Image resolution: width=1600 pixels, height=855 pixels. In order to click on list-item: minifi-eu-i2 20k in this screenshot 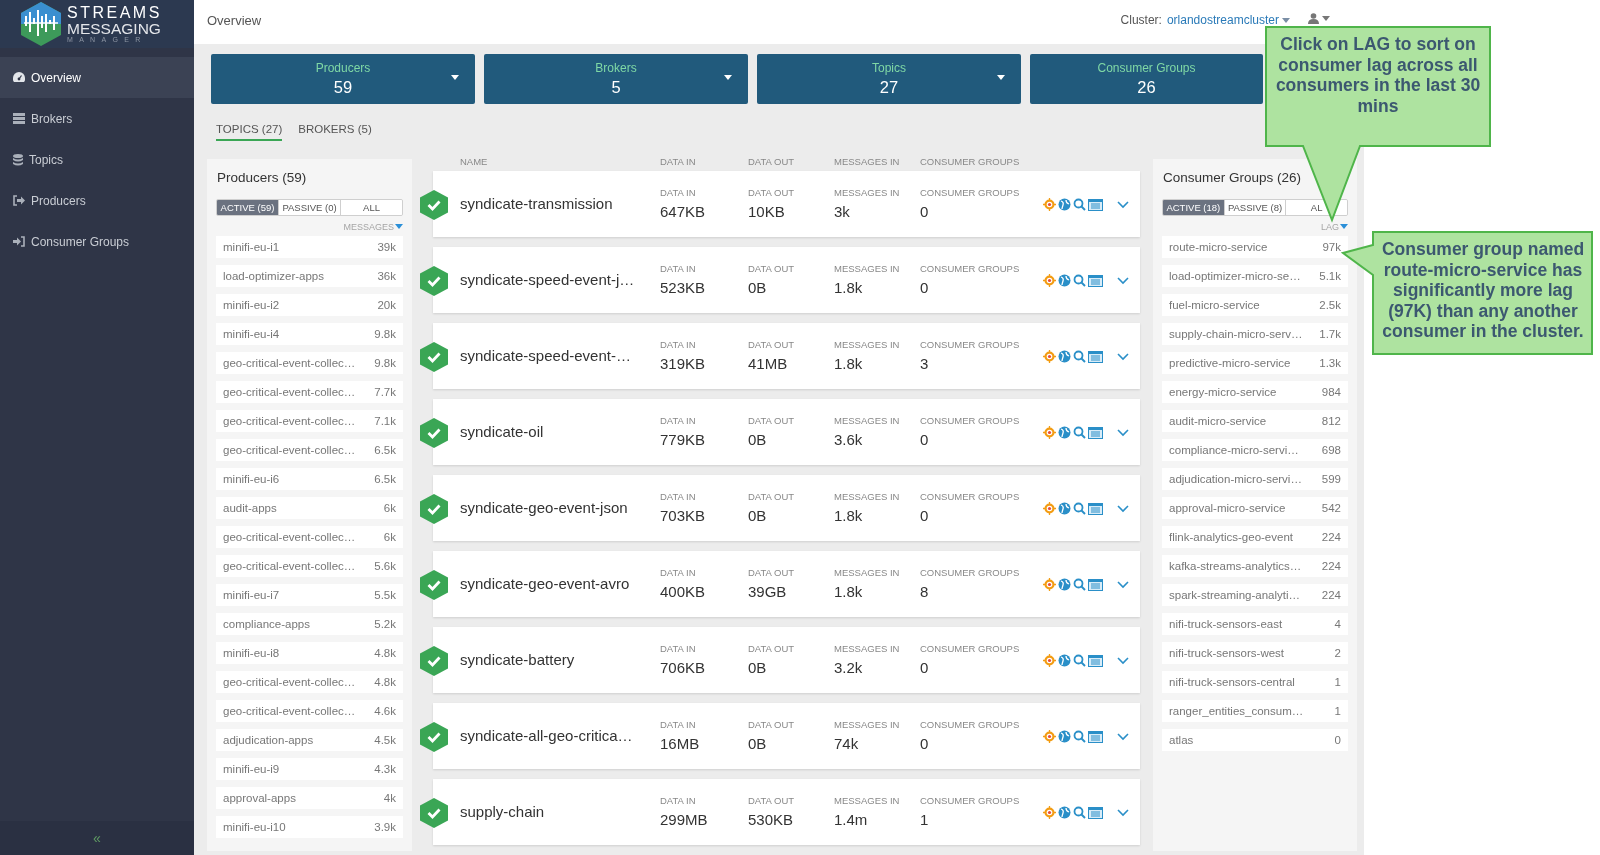, I will do `click(309, 305)`.